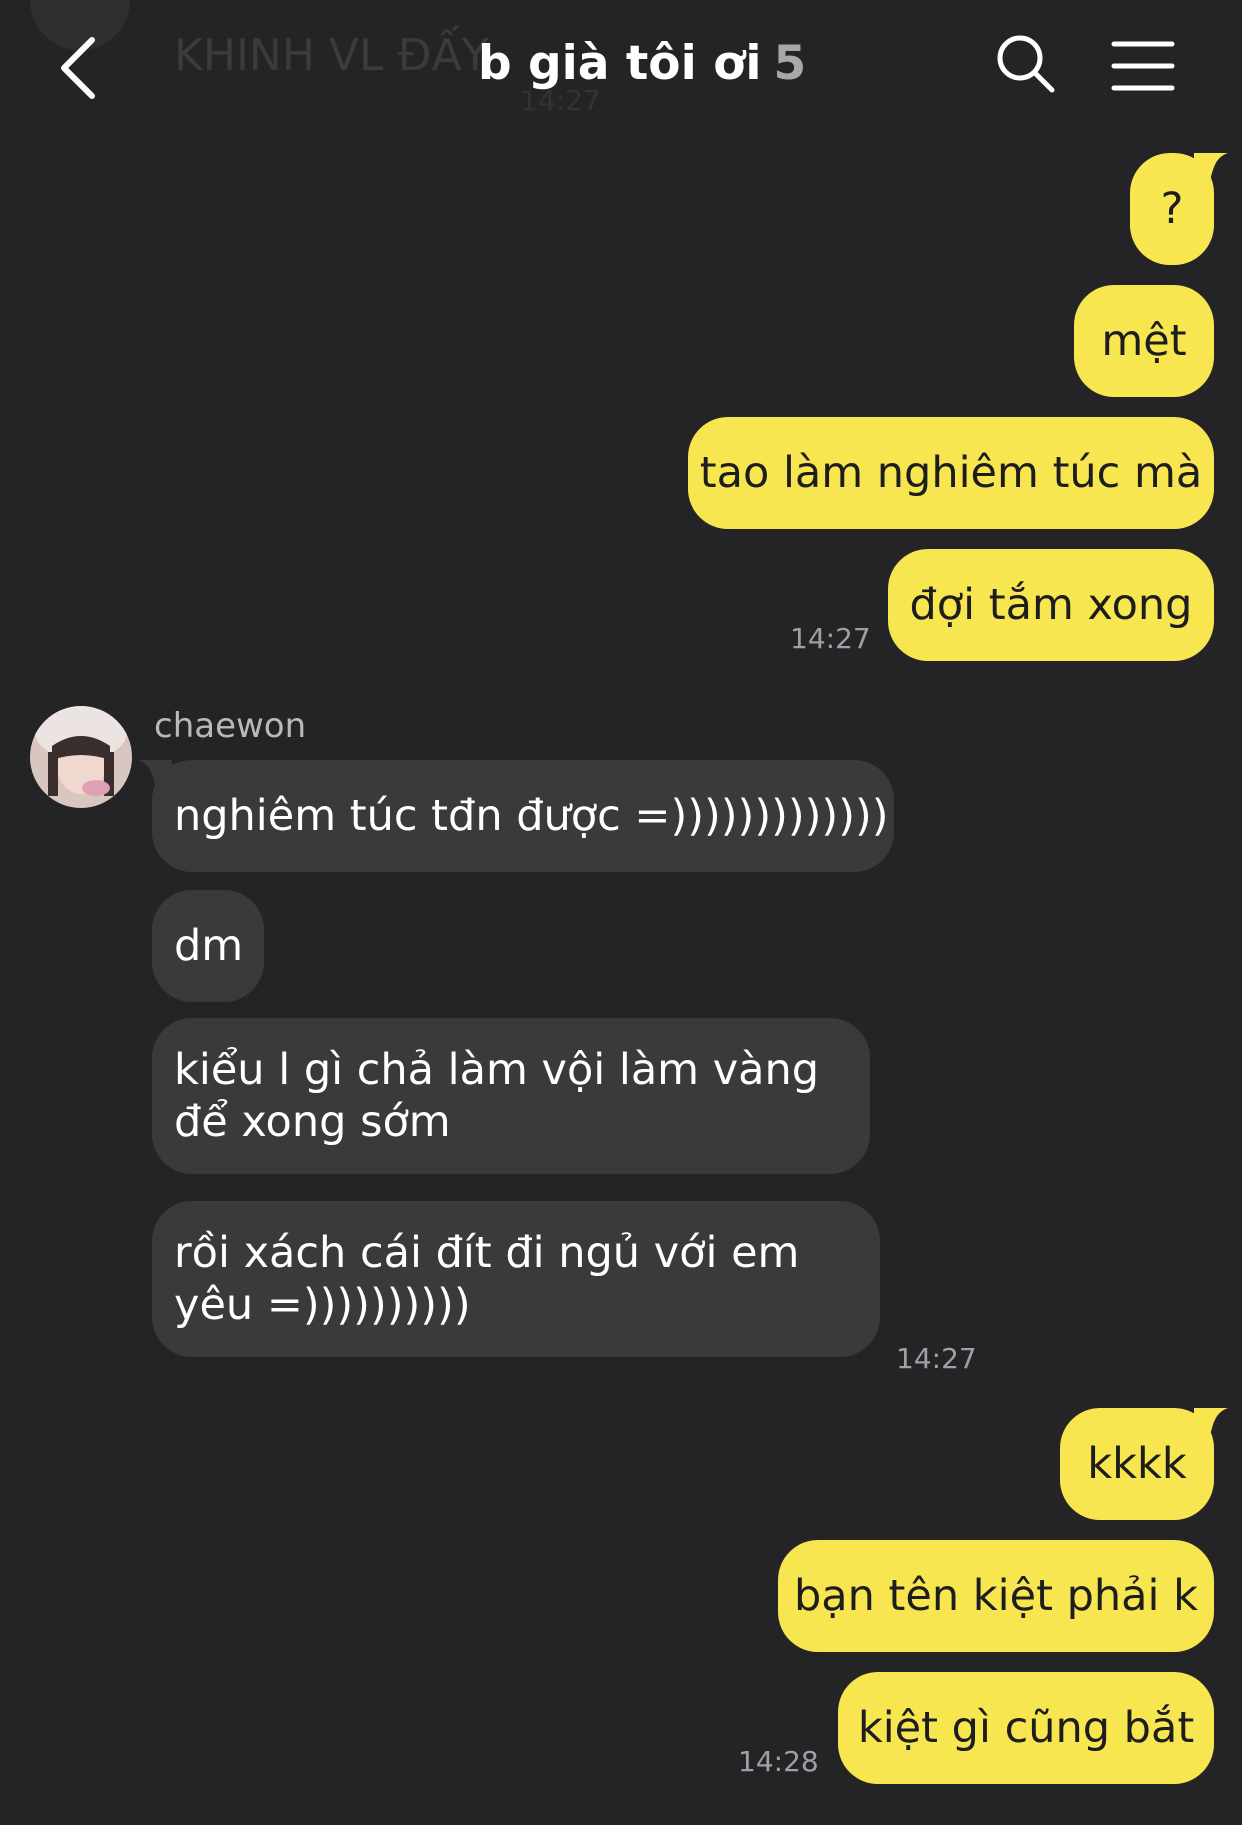 This screenshot has width=1242, height=1825. What do you see at coordinates (620, 63) in the screenshot?
I see `chat-name: b già tôi ơi` at bounding box center [620, 63].